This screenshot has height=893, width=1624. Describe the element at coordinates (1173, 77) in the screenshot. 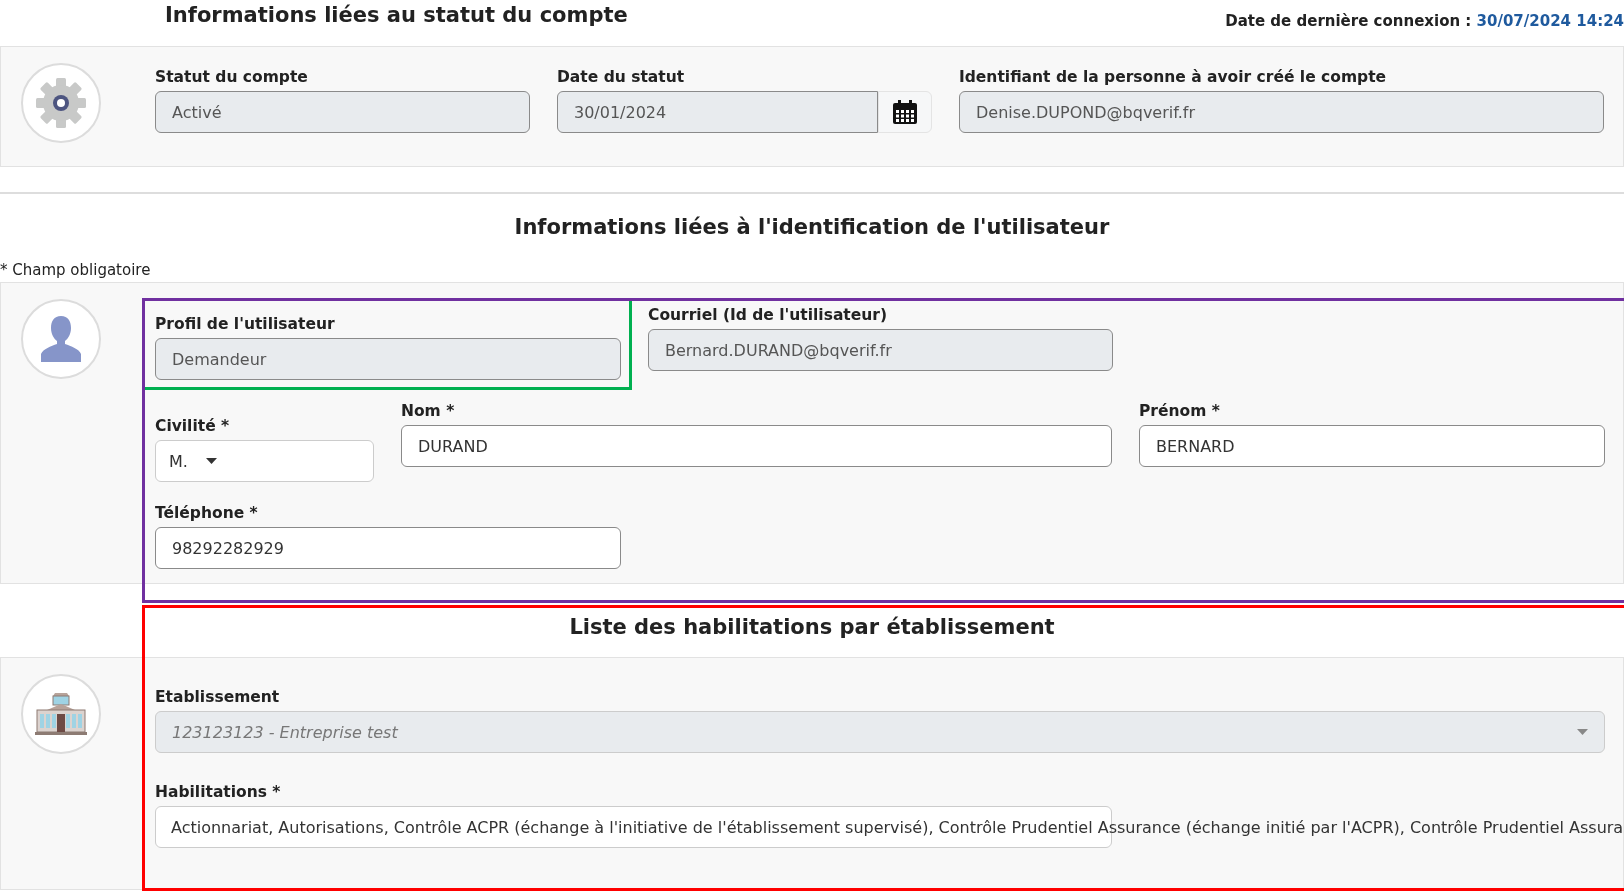

I see `field-label: Identifiant de la personne à avoir créé le compte` at that location.